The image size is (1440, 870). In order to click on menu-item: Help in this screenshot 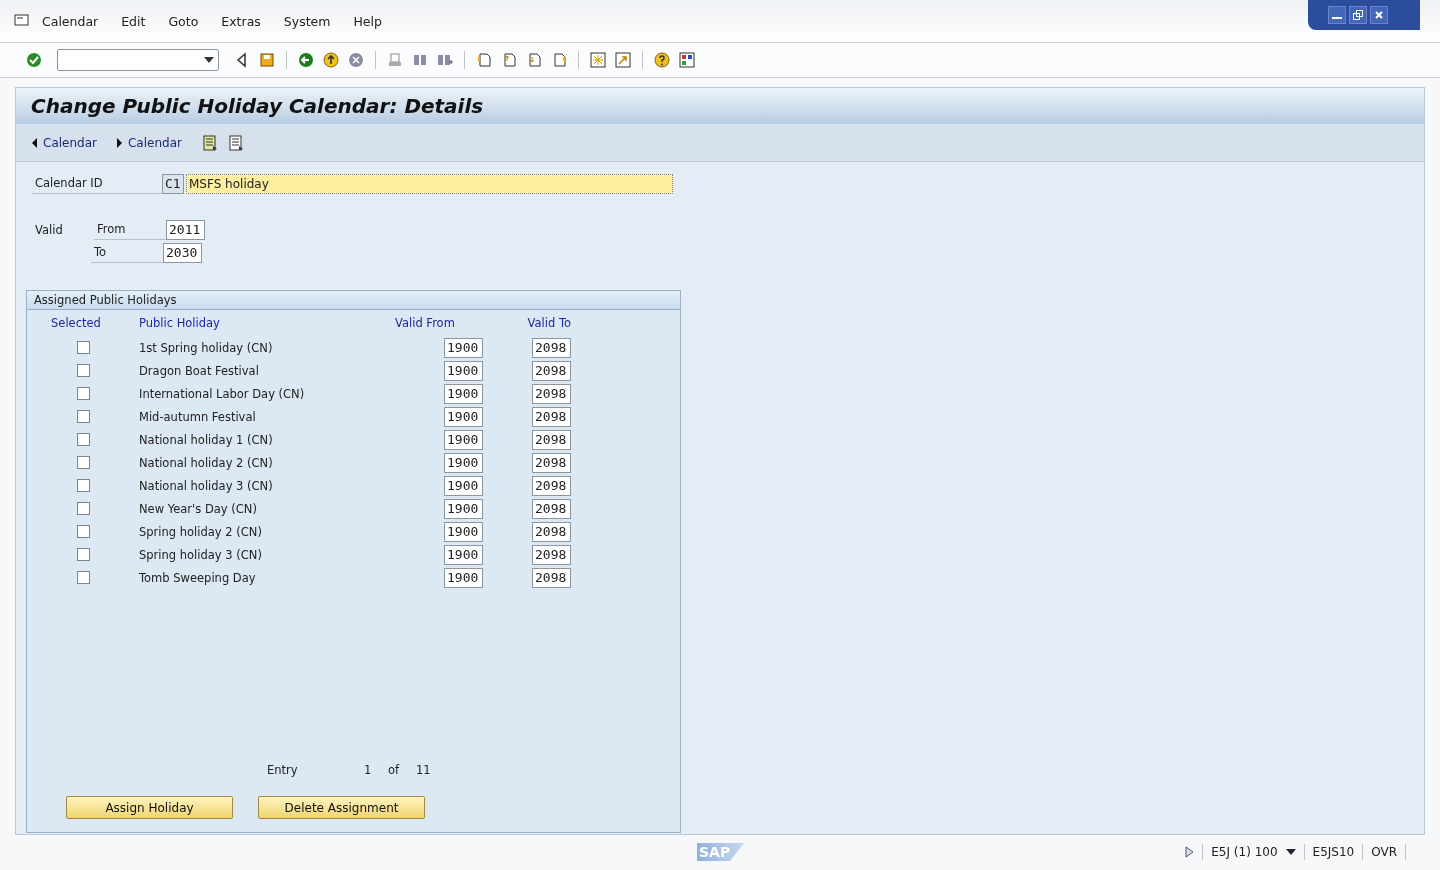, I will do `click(367, 21)`.